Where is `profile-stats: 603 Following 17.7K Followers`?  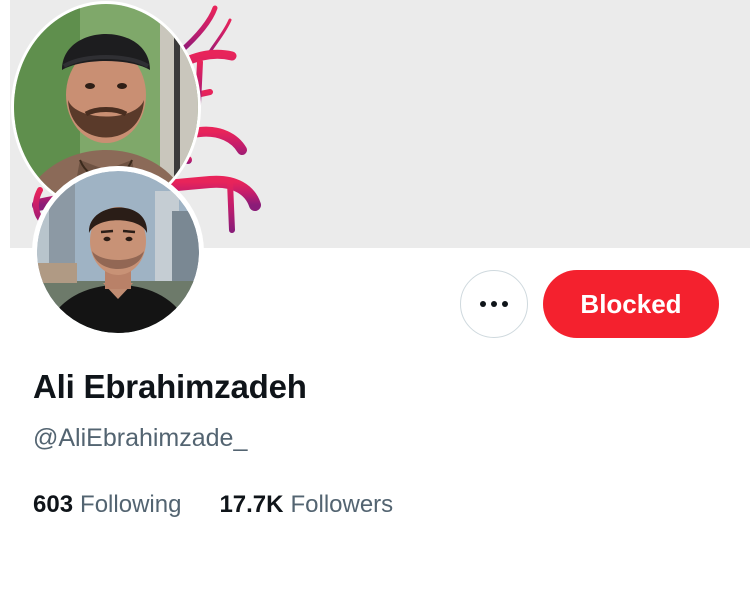 profile-stats: 603 Following 17.7K Followers is located at coordinates (213, 505).